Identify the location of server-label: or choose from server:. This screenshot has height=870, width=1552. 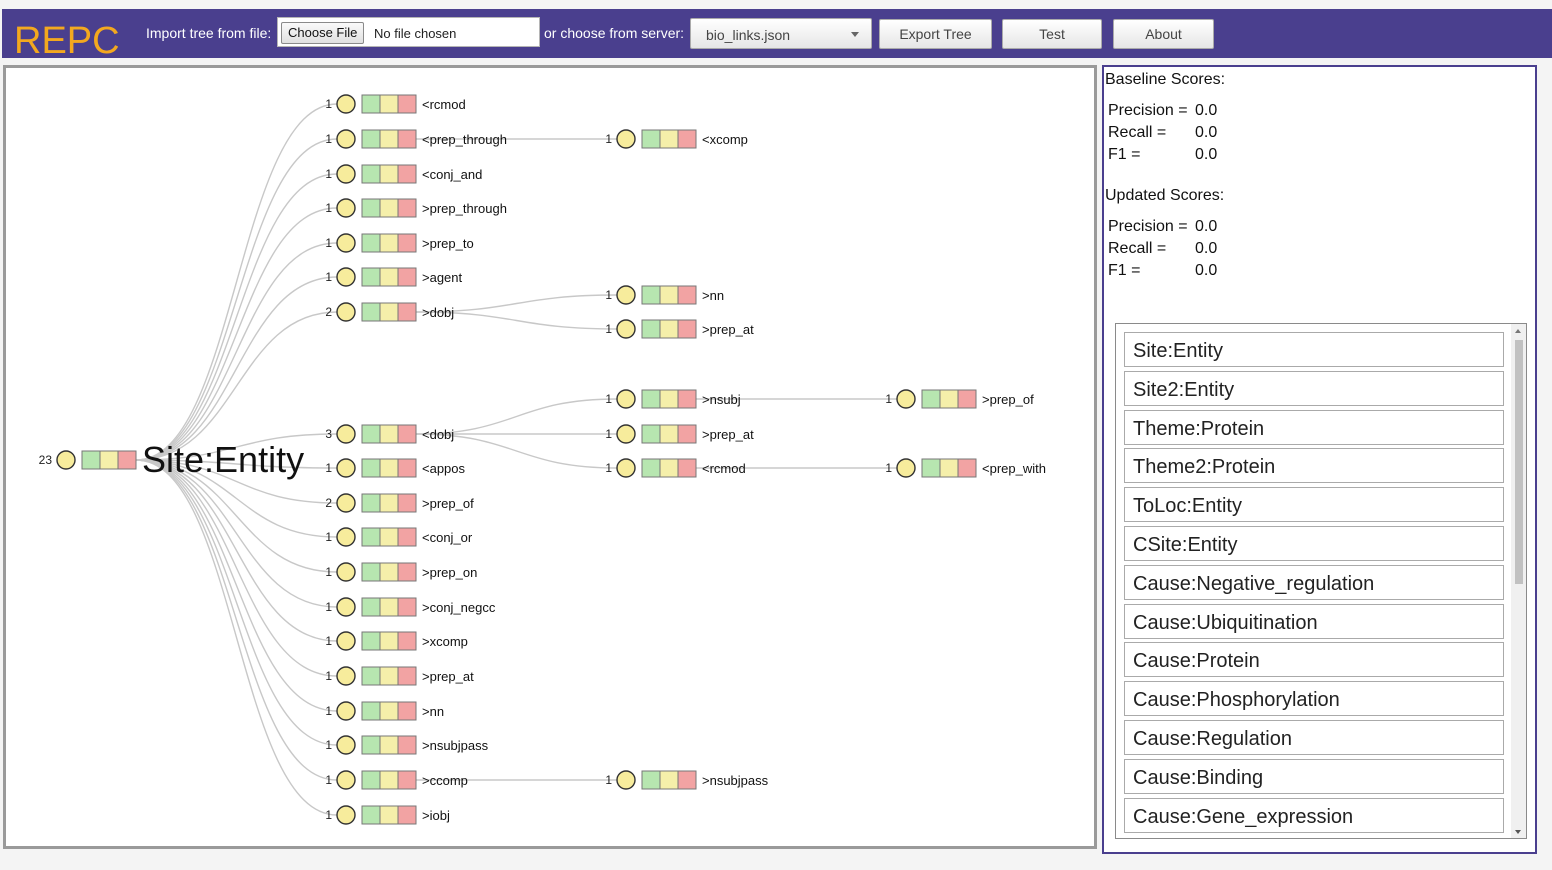
(614, 33).